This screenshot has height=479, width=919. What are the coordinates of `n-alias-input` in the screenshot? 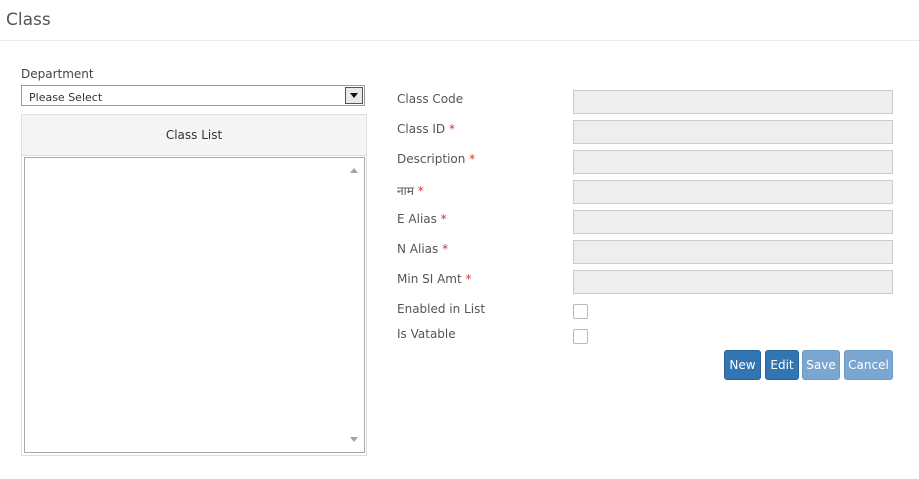 It's located at (733, 252).